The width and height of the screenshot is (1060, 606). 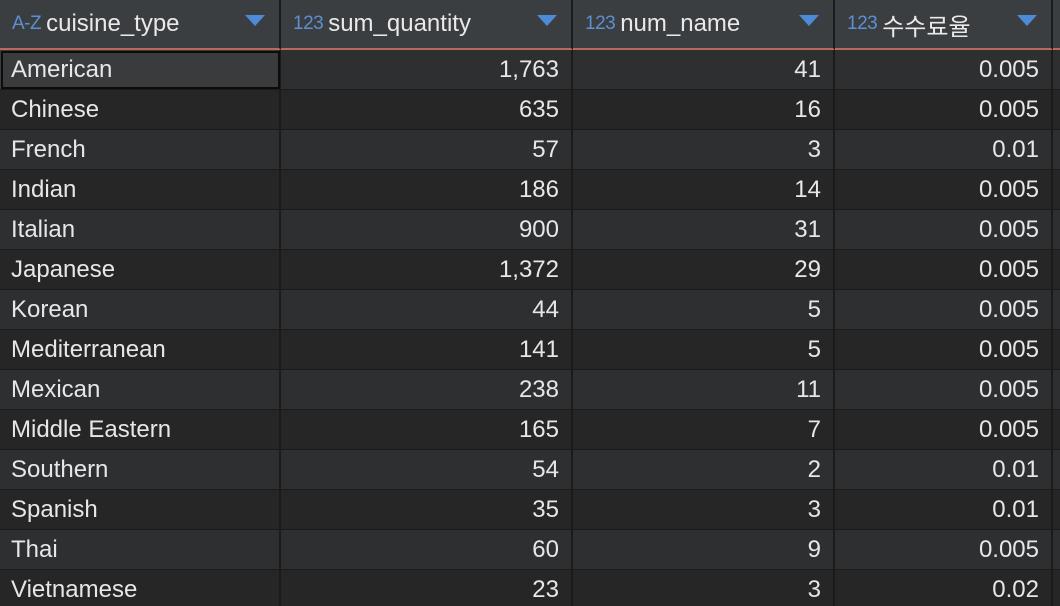 I want to click on text-type-icon: A-Z, so click(x=27, y=23).